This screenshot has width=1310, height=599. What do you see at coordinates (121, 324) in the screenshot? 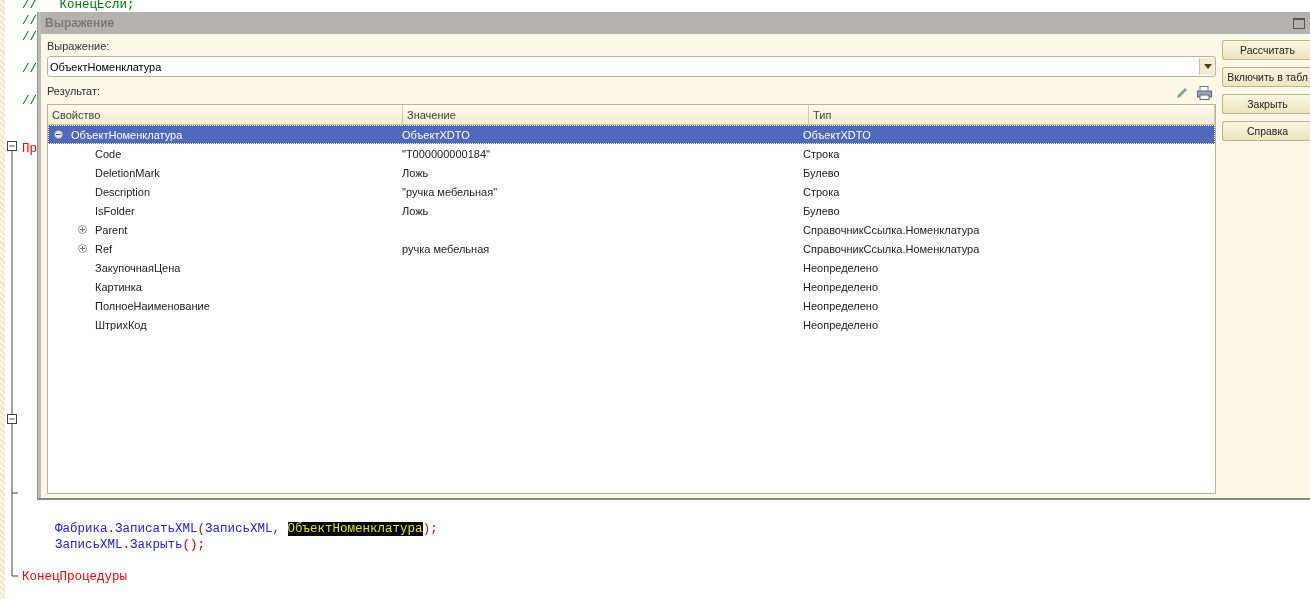
I see `table-cell: ШтрихКод` at bounding box center [121, 324].